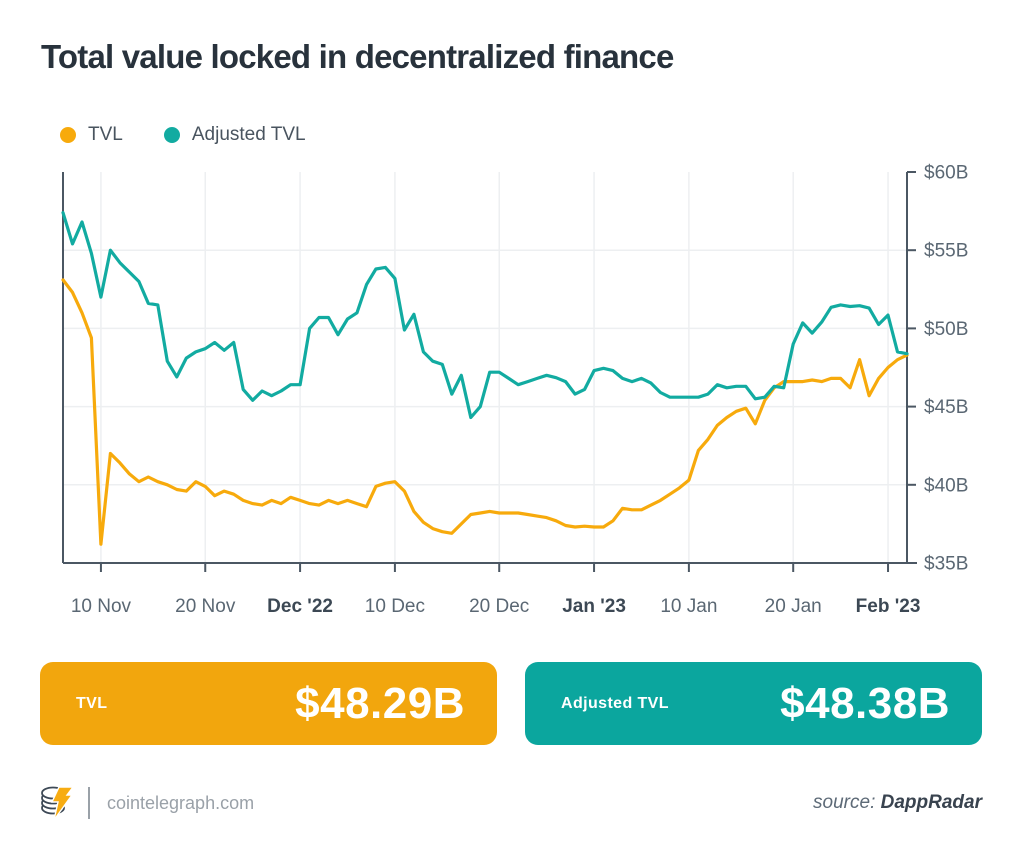  Describe the element at coordinates (92, 703) in the screenshot. I see `tvl-card-label: TVL` at that location.